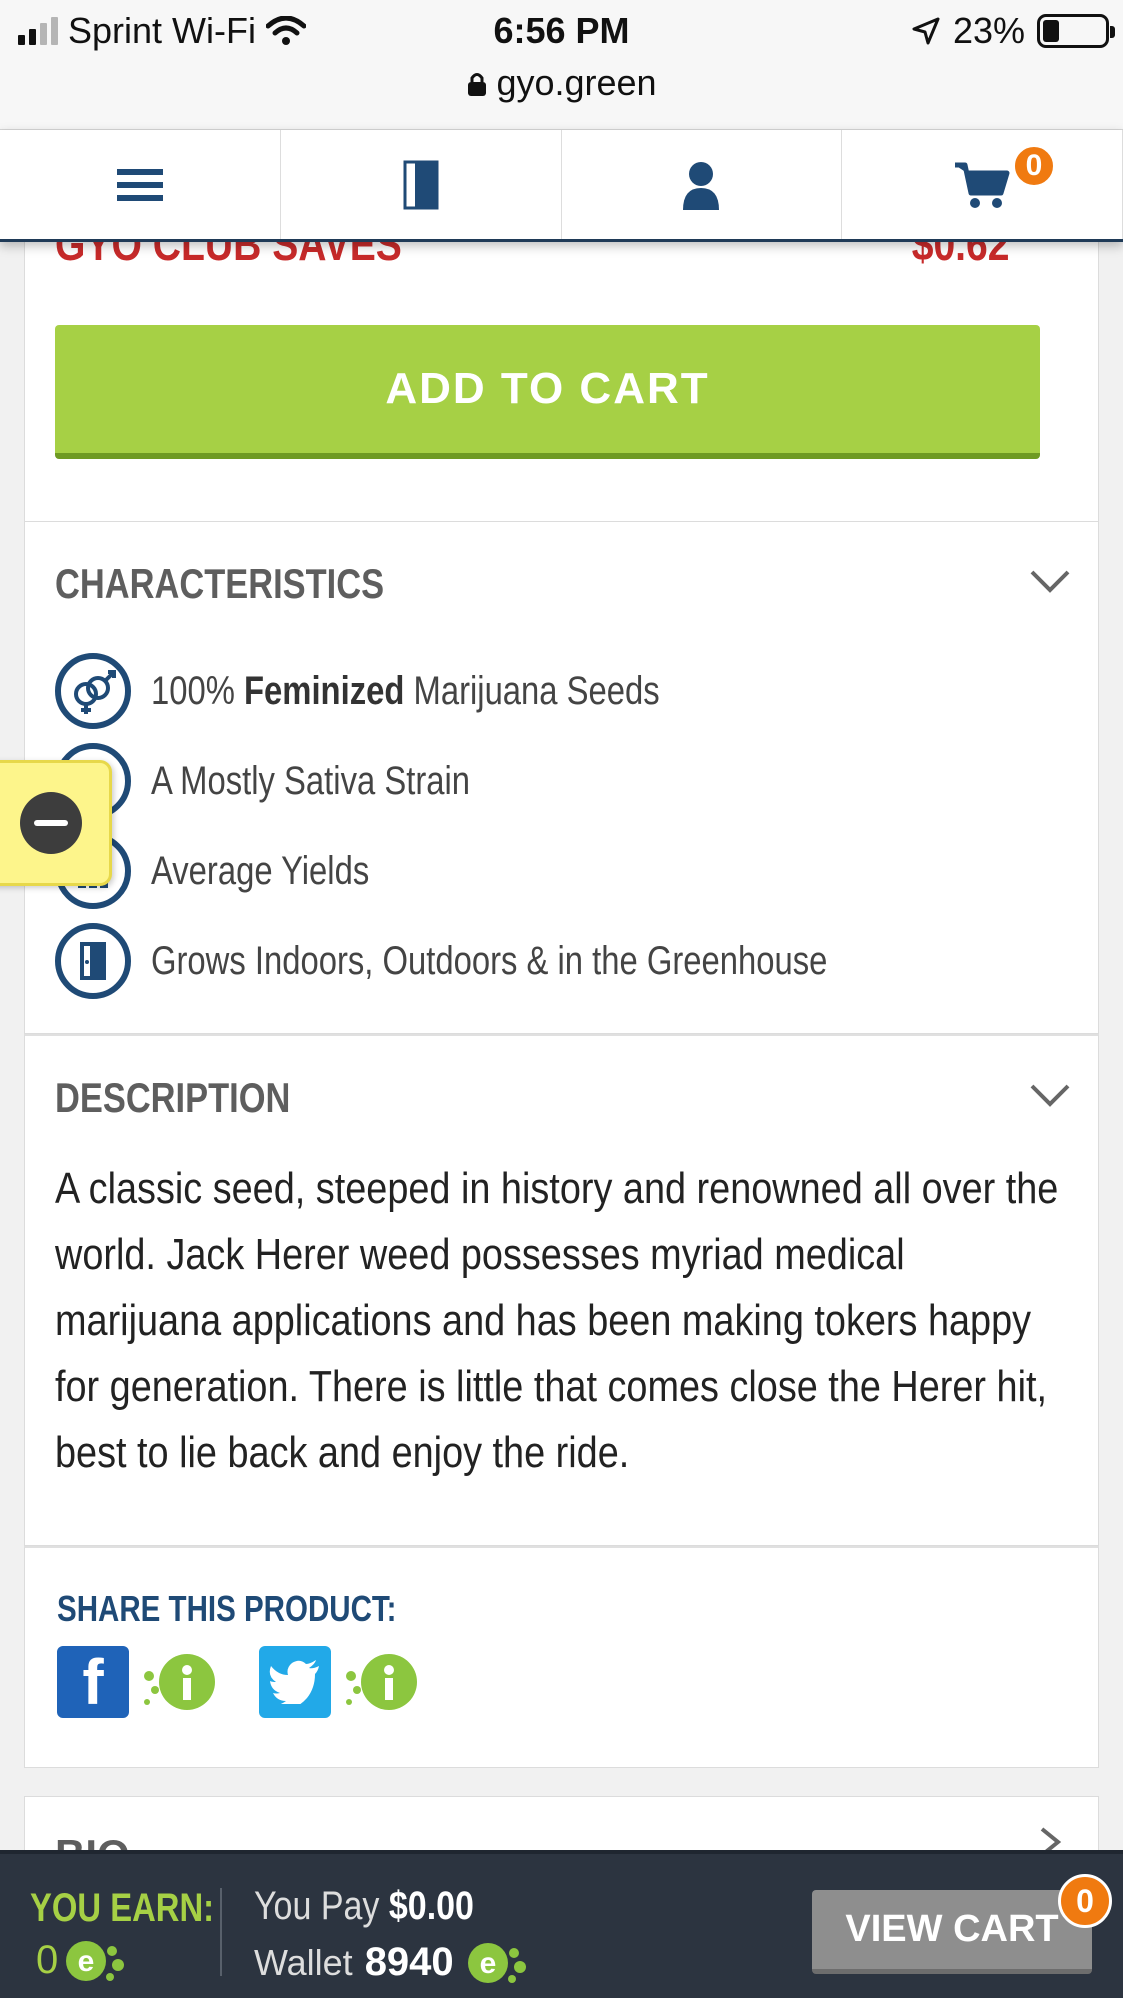 This screenshot has width=1123, height=1998. I want to click on characteristic-text: A Mostly Sativa Strain, so click(311, 780).